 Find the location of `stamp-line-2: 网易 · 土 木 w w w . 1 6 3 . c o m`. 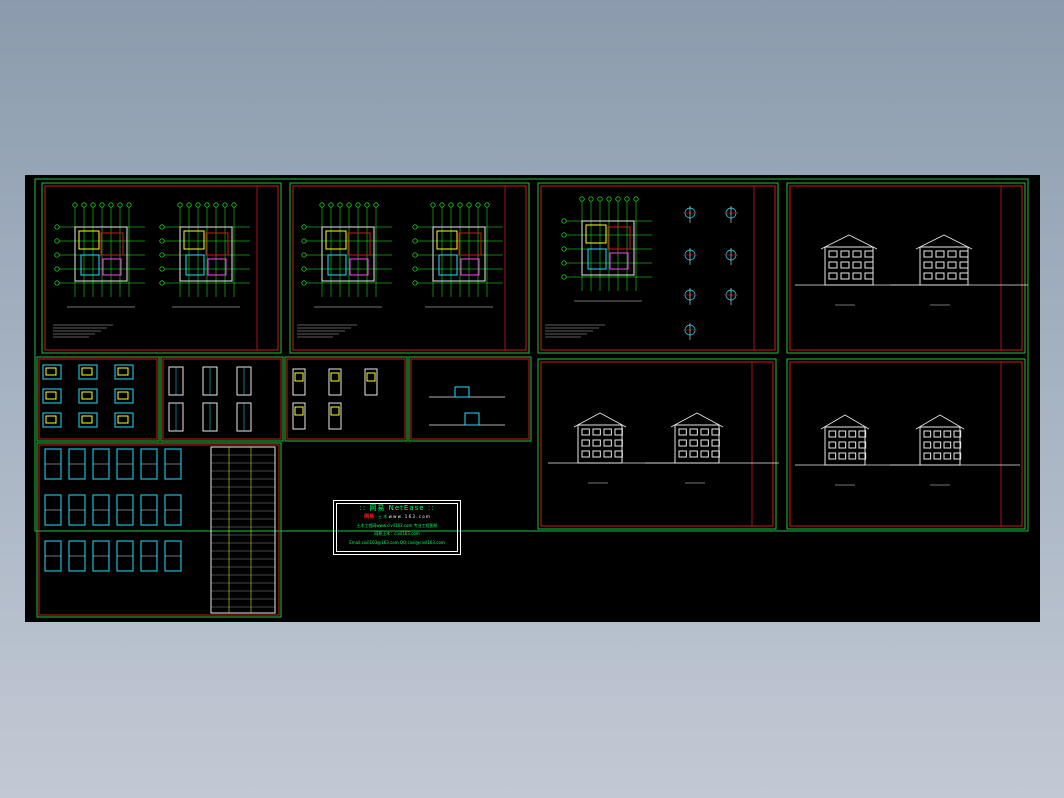

stamp-line-2: 网易 · 土 木 w w w . 1 6 3 . c o m is located at coordinates (397, 516).